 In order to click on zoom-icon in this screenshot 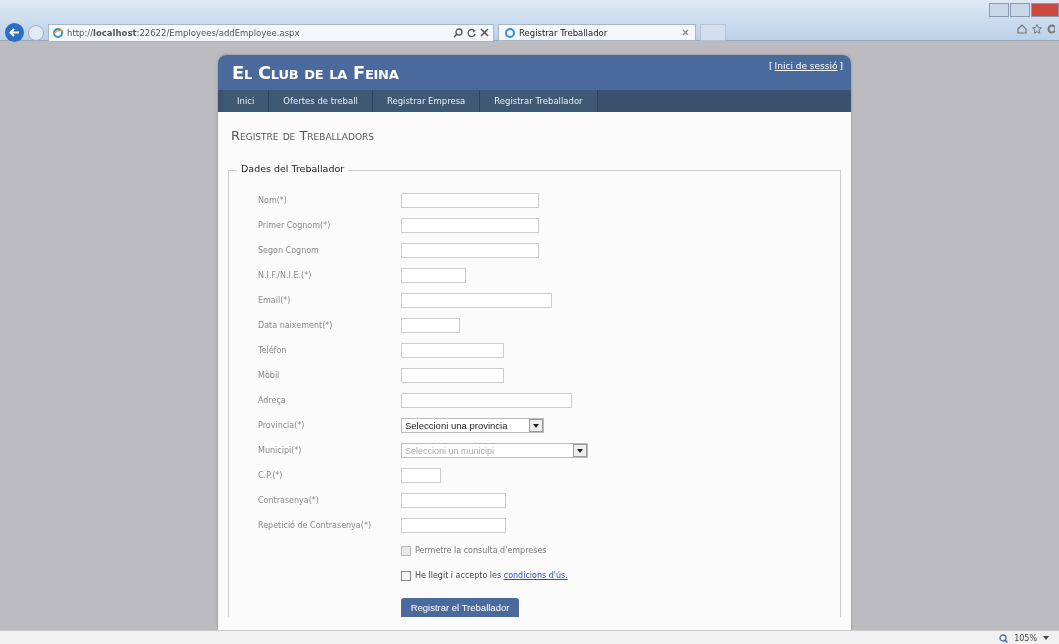, I will do `click(1004, 638)`.